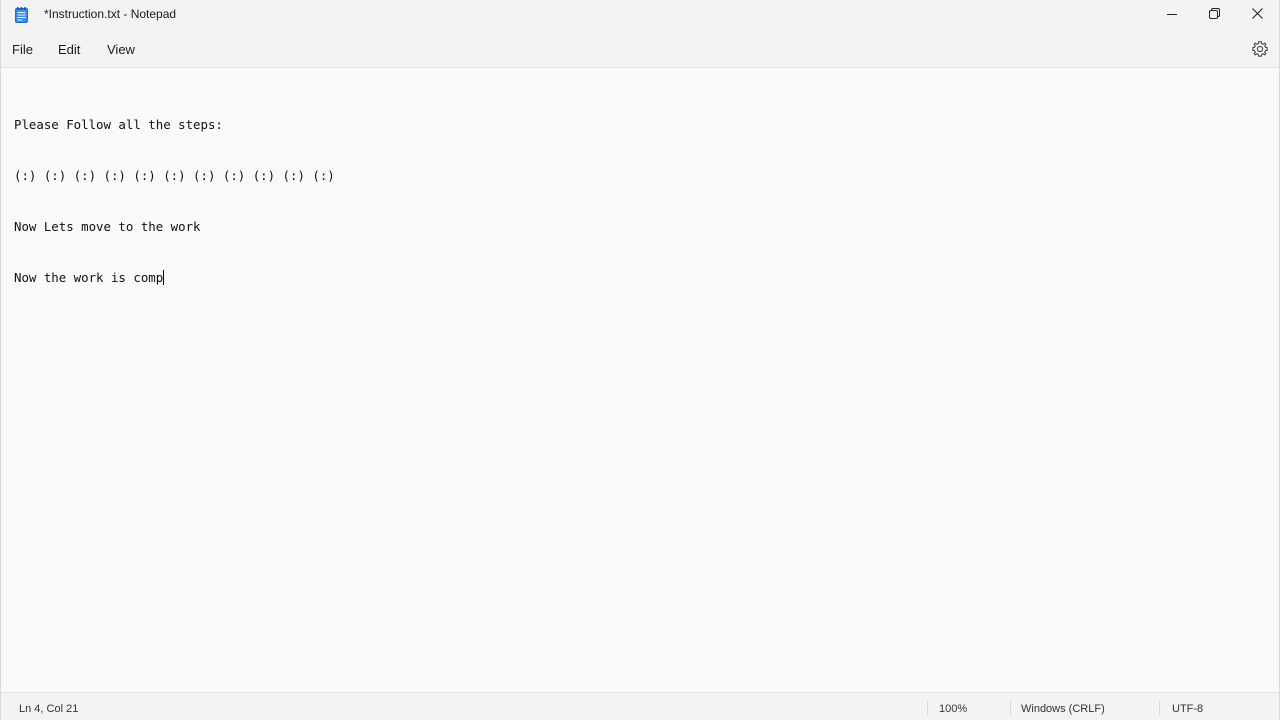  Describe the element at coordinates (89, 277) in the screenshot. I see `editor-line-text: Now the work is comp` at that location.